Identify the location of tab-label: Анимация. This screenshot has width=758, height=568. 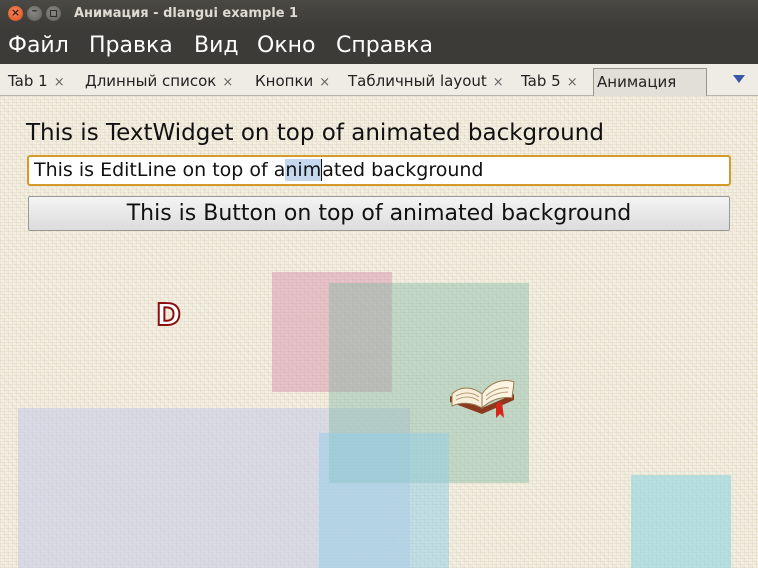
(637, 82).